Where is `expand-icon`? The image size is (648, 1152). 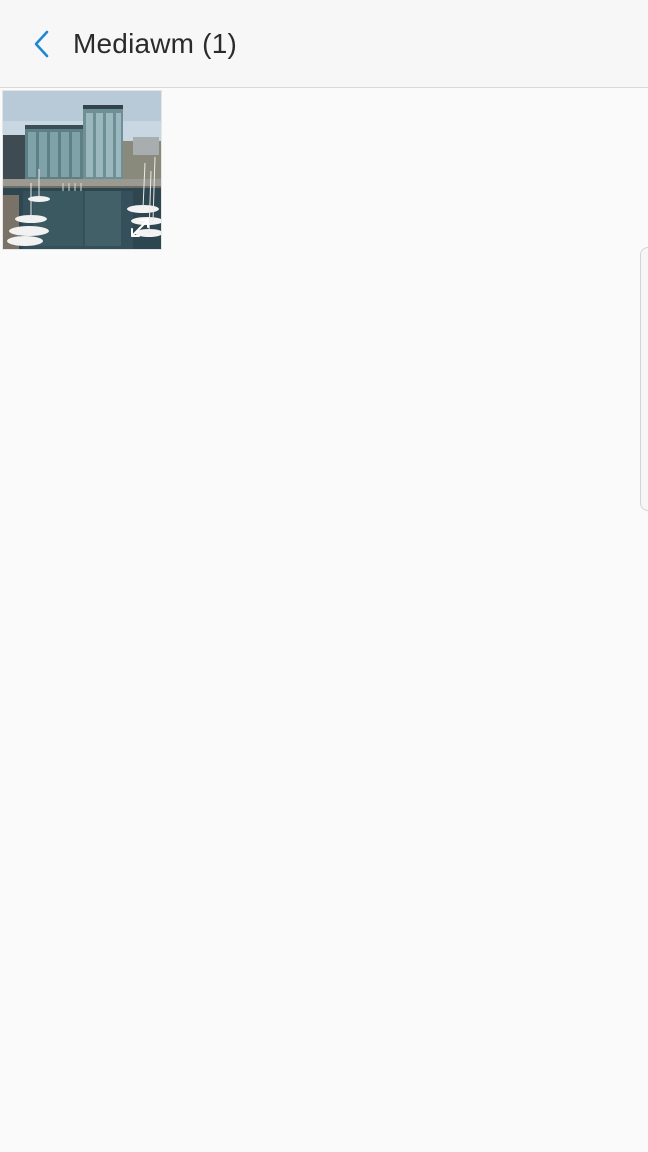
expand-icon is located at coordinates (140, 228).